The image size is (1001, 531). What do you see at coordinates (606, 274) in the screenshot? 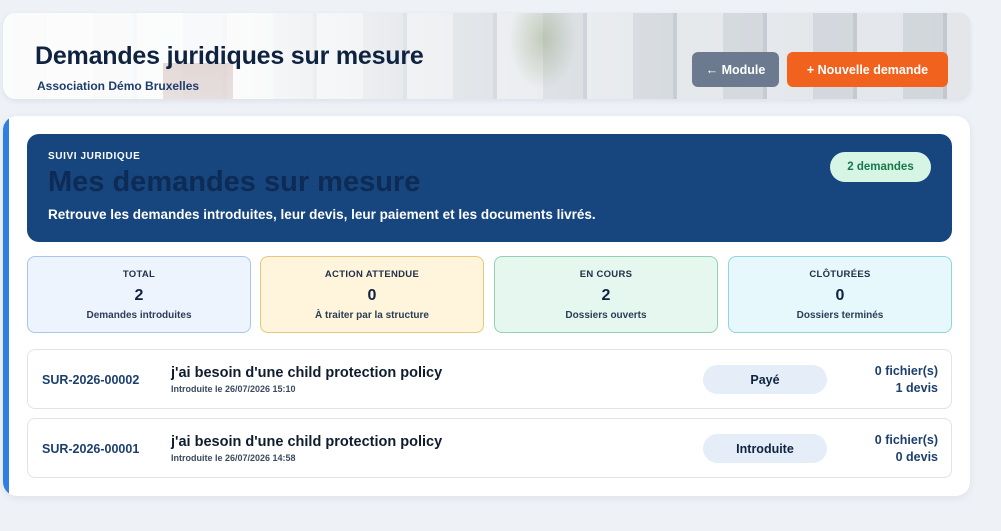
I see `stat-label: EN COURS` at bounding box center [606, 274].